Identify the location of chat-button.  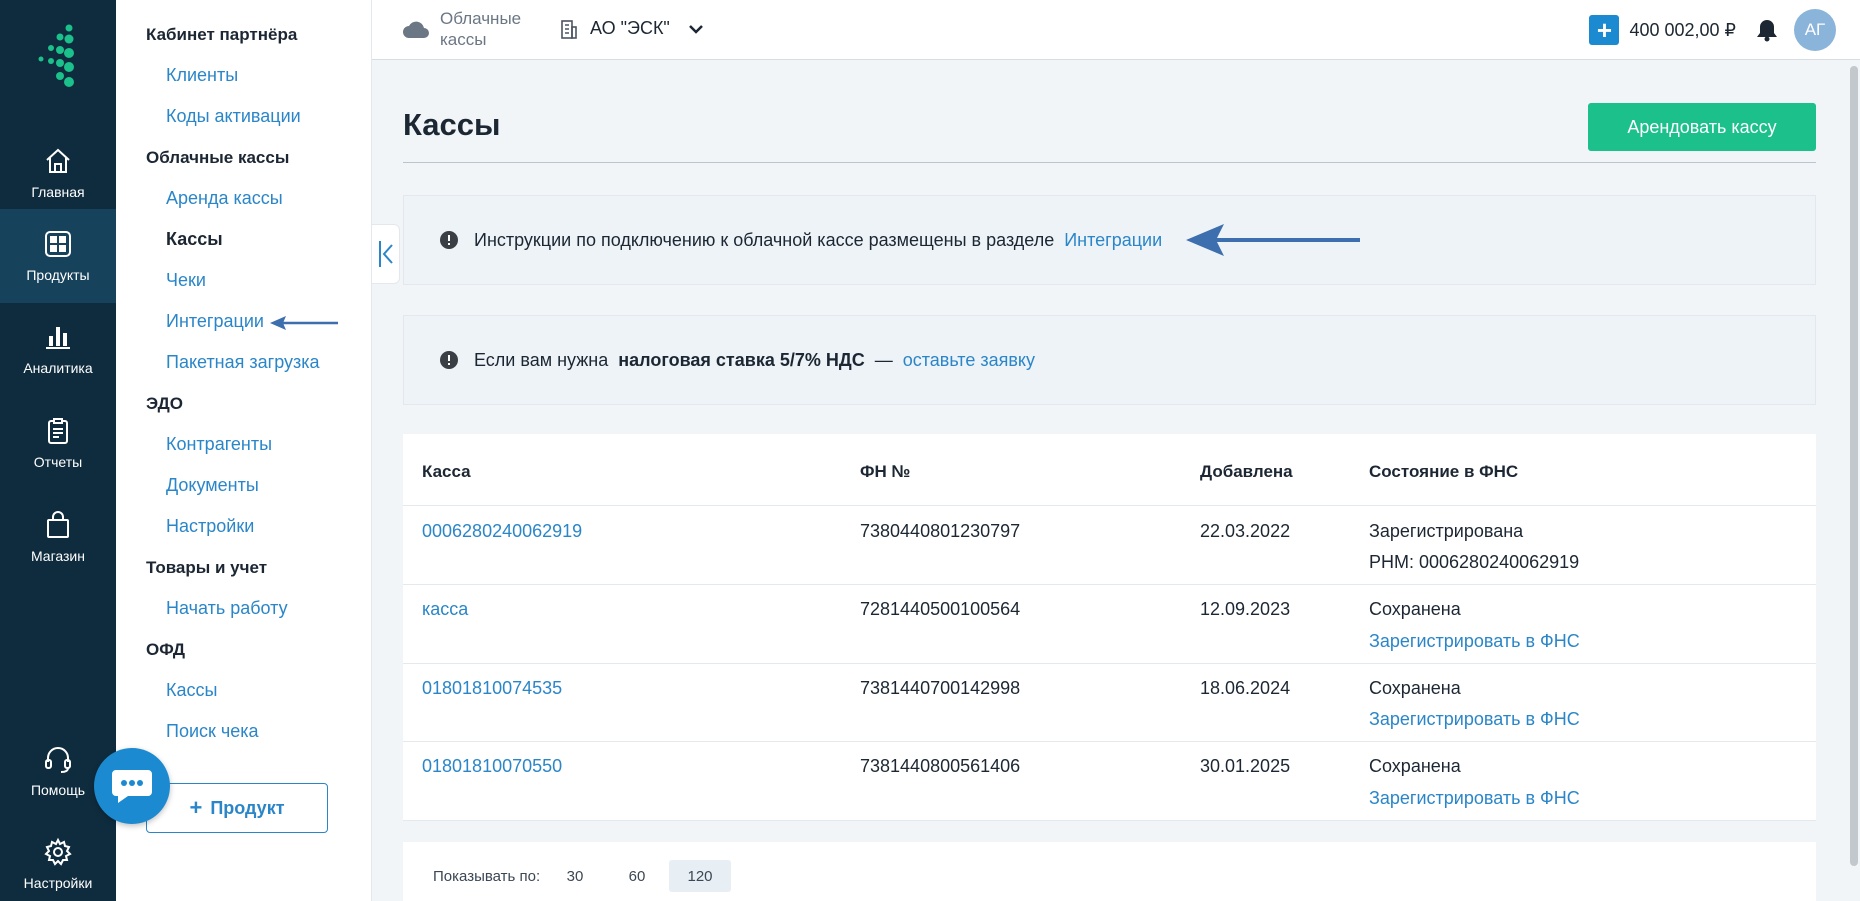
(132, 786).